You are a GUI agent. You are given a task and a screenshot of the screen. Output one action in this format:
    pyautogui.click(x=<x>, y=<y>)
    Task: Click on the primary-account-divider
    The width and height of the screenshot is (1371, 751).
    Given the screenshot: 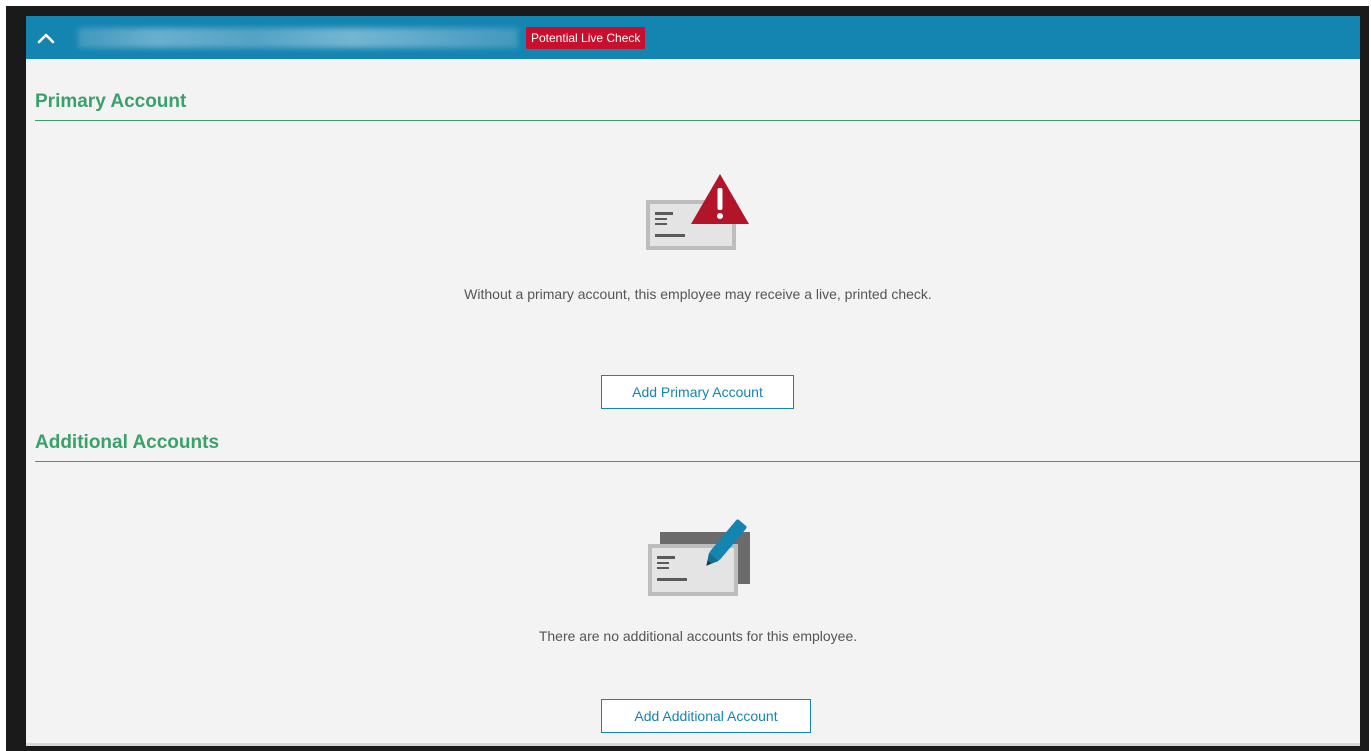 What is the action you would take?
    pyautogui.click(x=697, y=120)
    